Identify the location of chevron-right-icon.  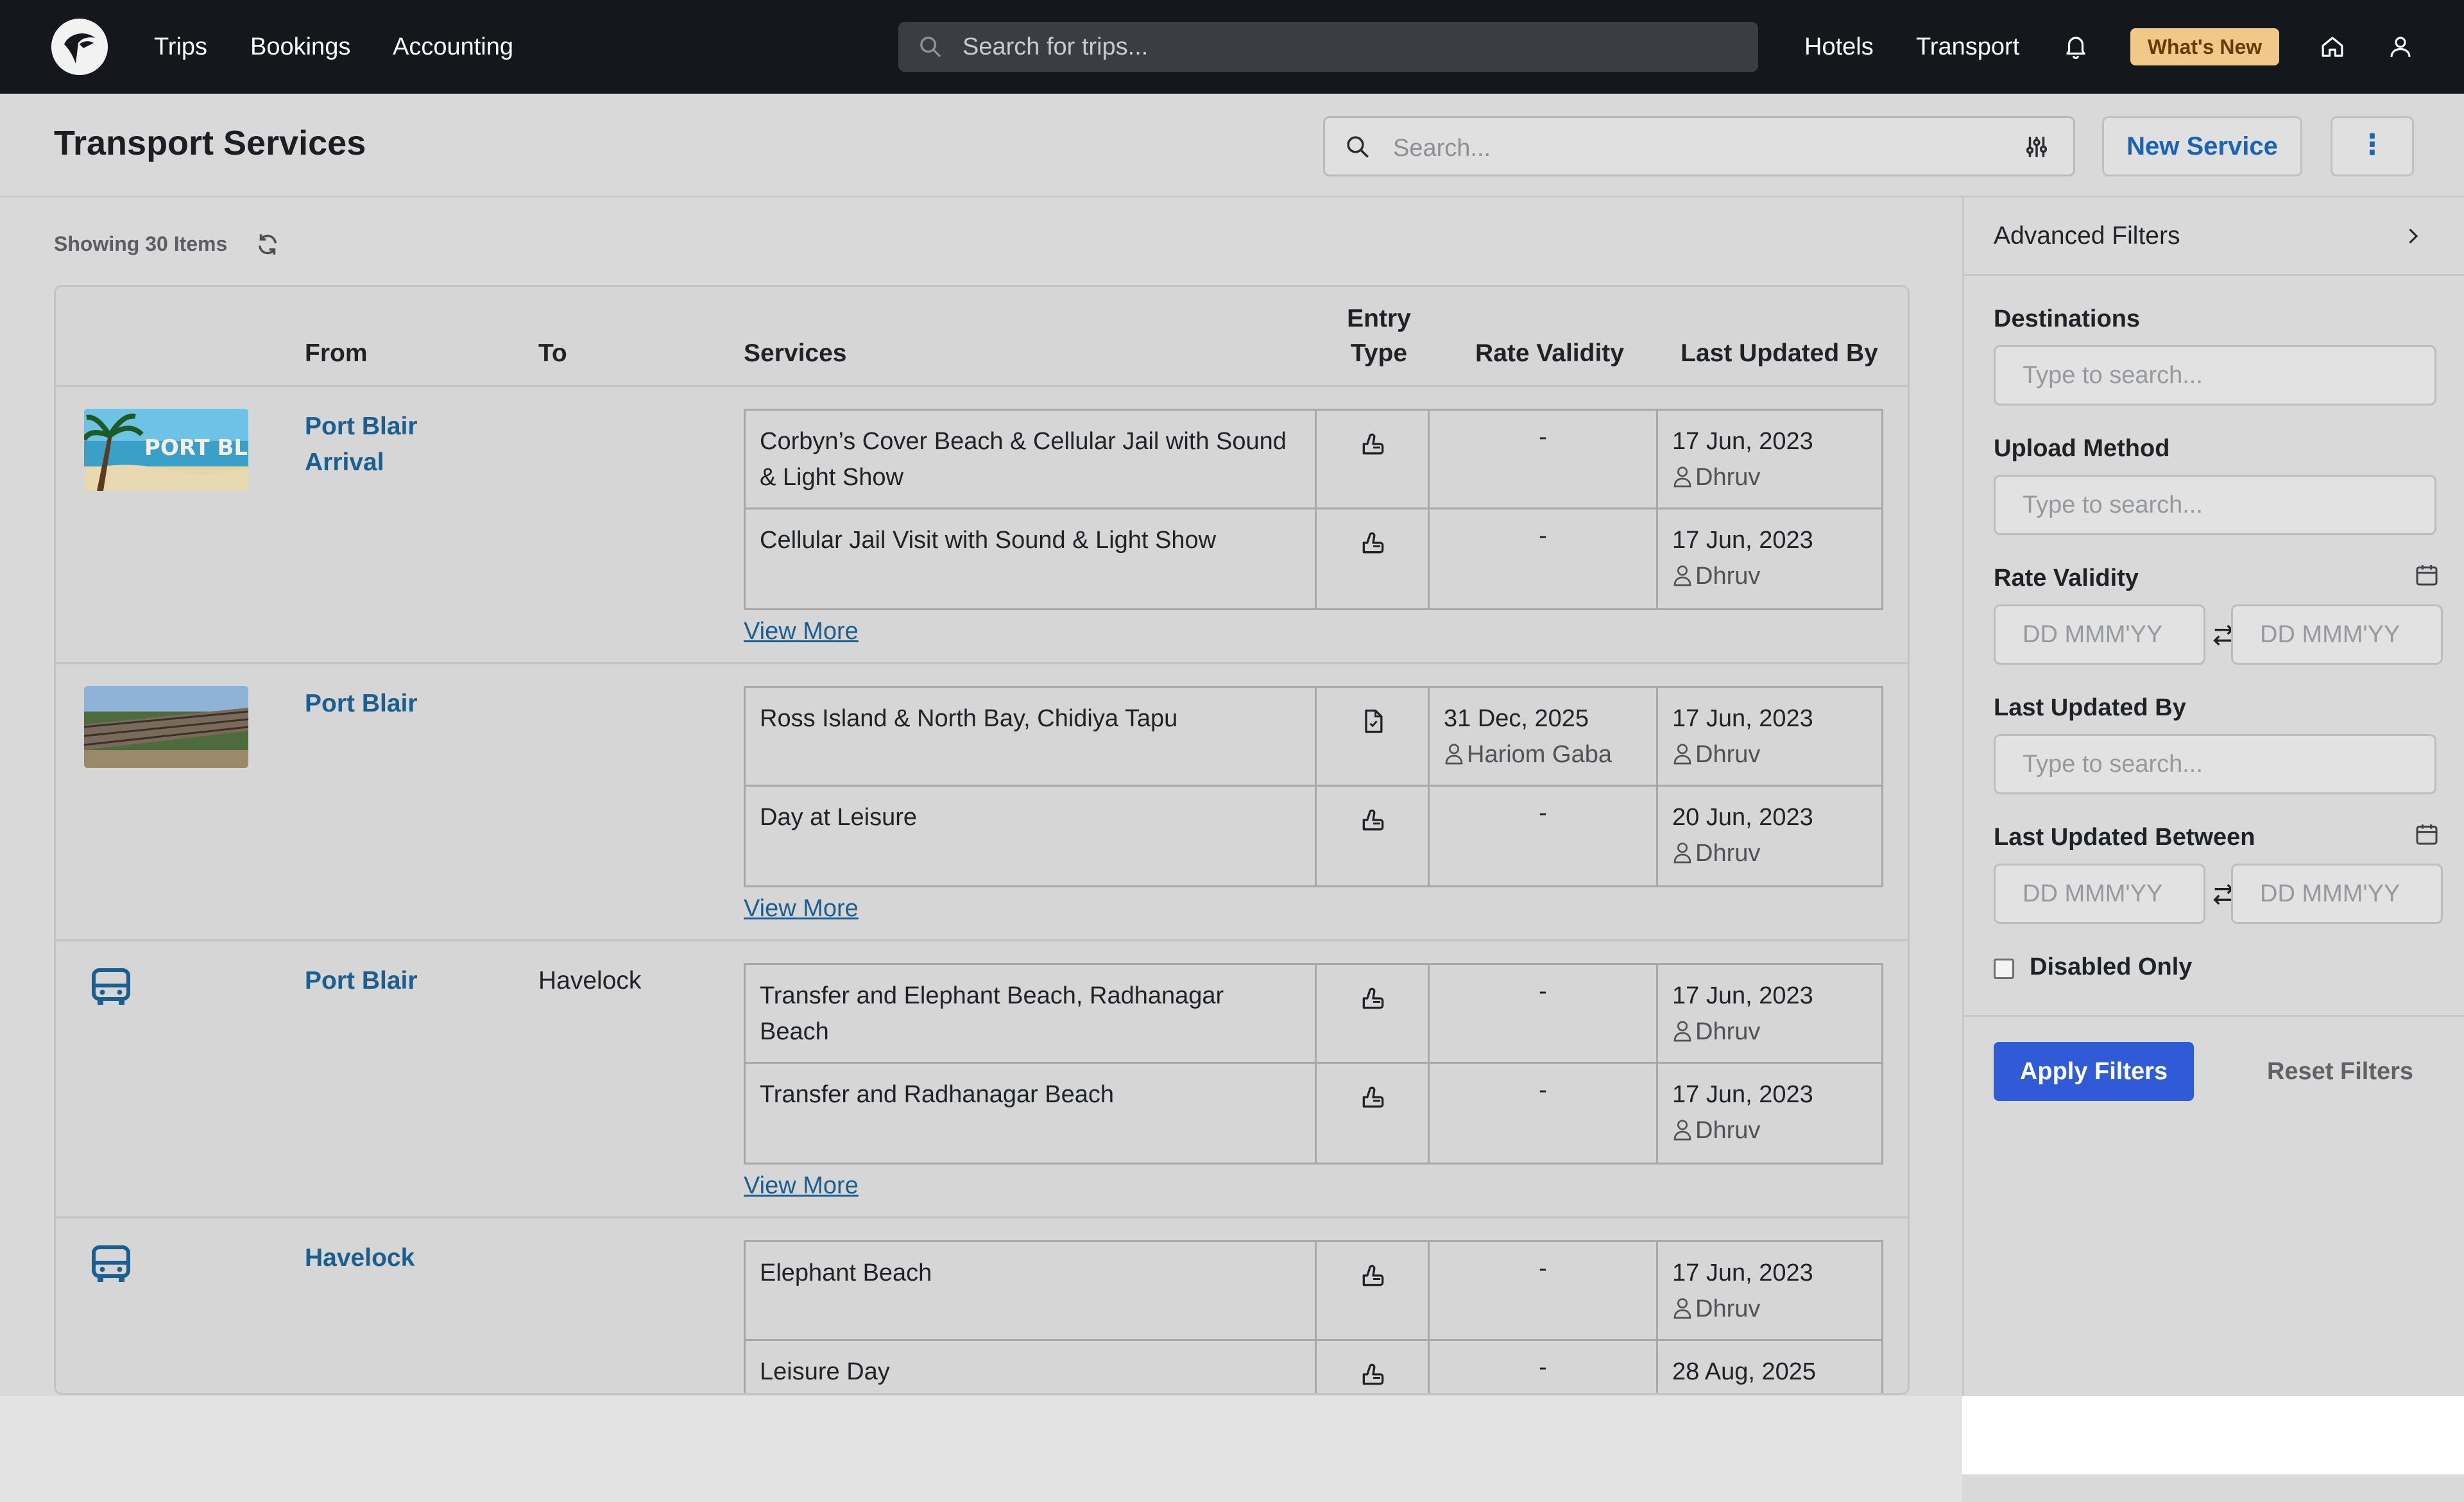
(2412, 237).